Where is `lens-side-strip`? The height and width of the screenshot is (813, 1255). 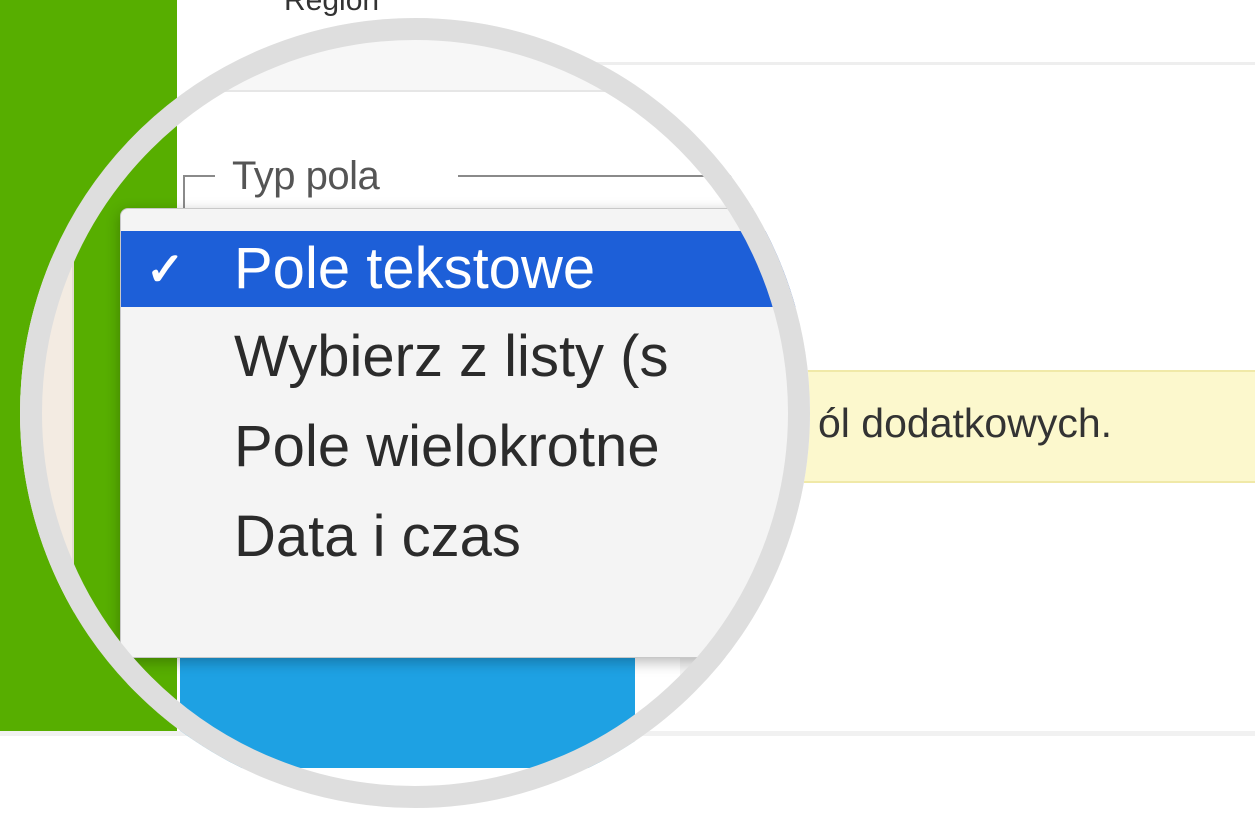 lens-side-strip is located at coordinates (47, 478).